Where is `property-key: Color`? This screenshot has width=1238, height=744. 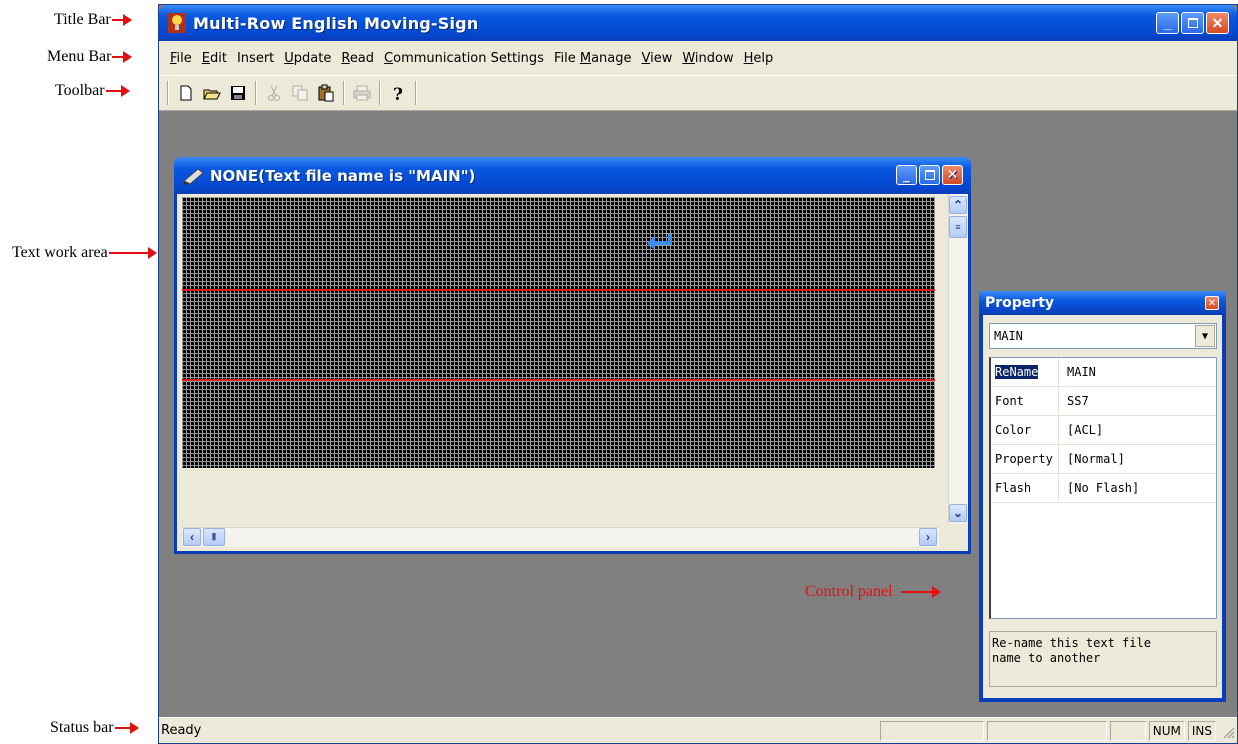 property-key: Color is located at coordinates (1025, 430).